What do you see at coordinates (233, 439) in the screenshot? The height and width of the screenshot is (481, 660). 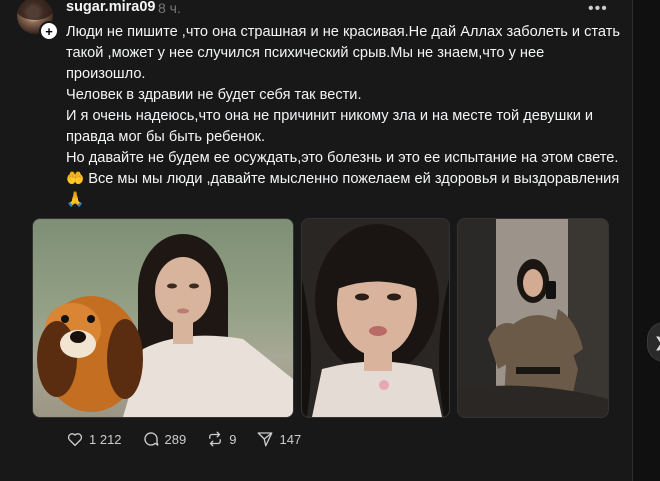 I see `repost-count: 9` at bounding box center [233, 439].